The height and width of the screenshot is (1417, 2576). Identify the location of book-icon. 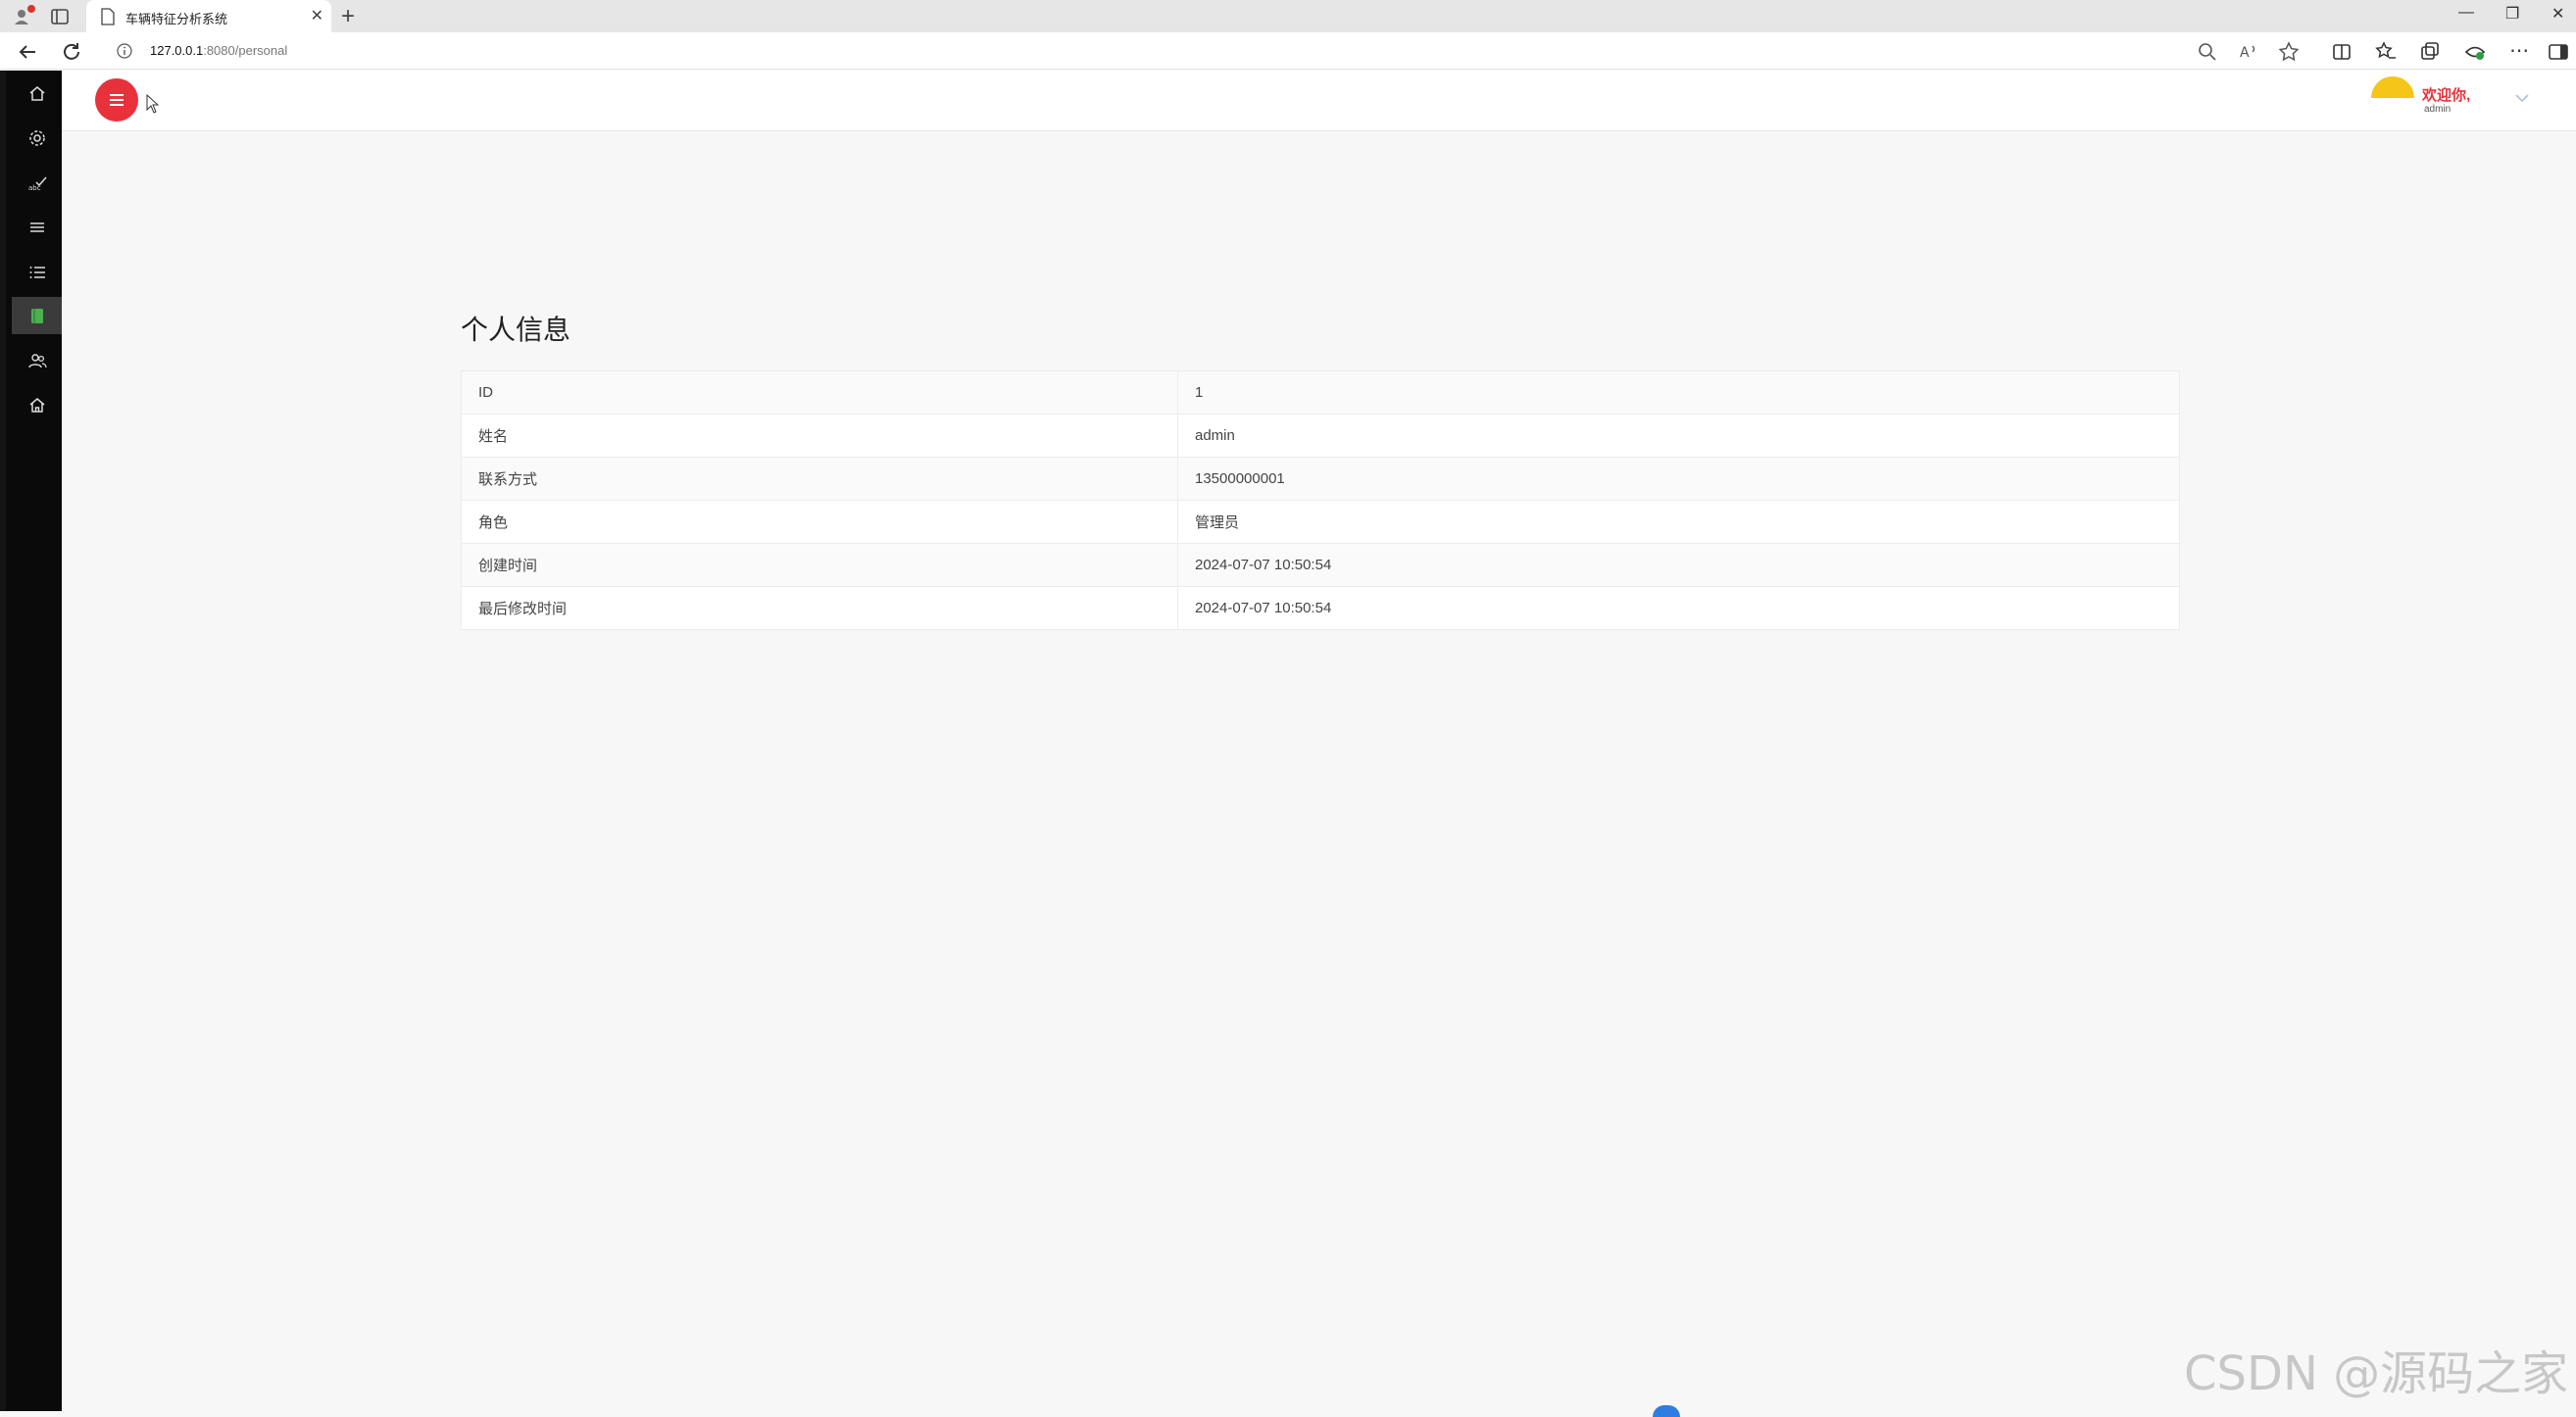
(36, 316).